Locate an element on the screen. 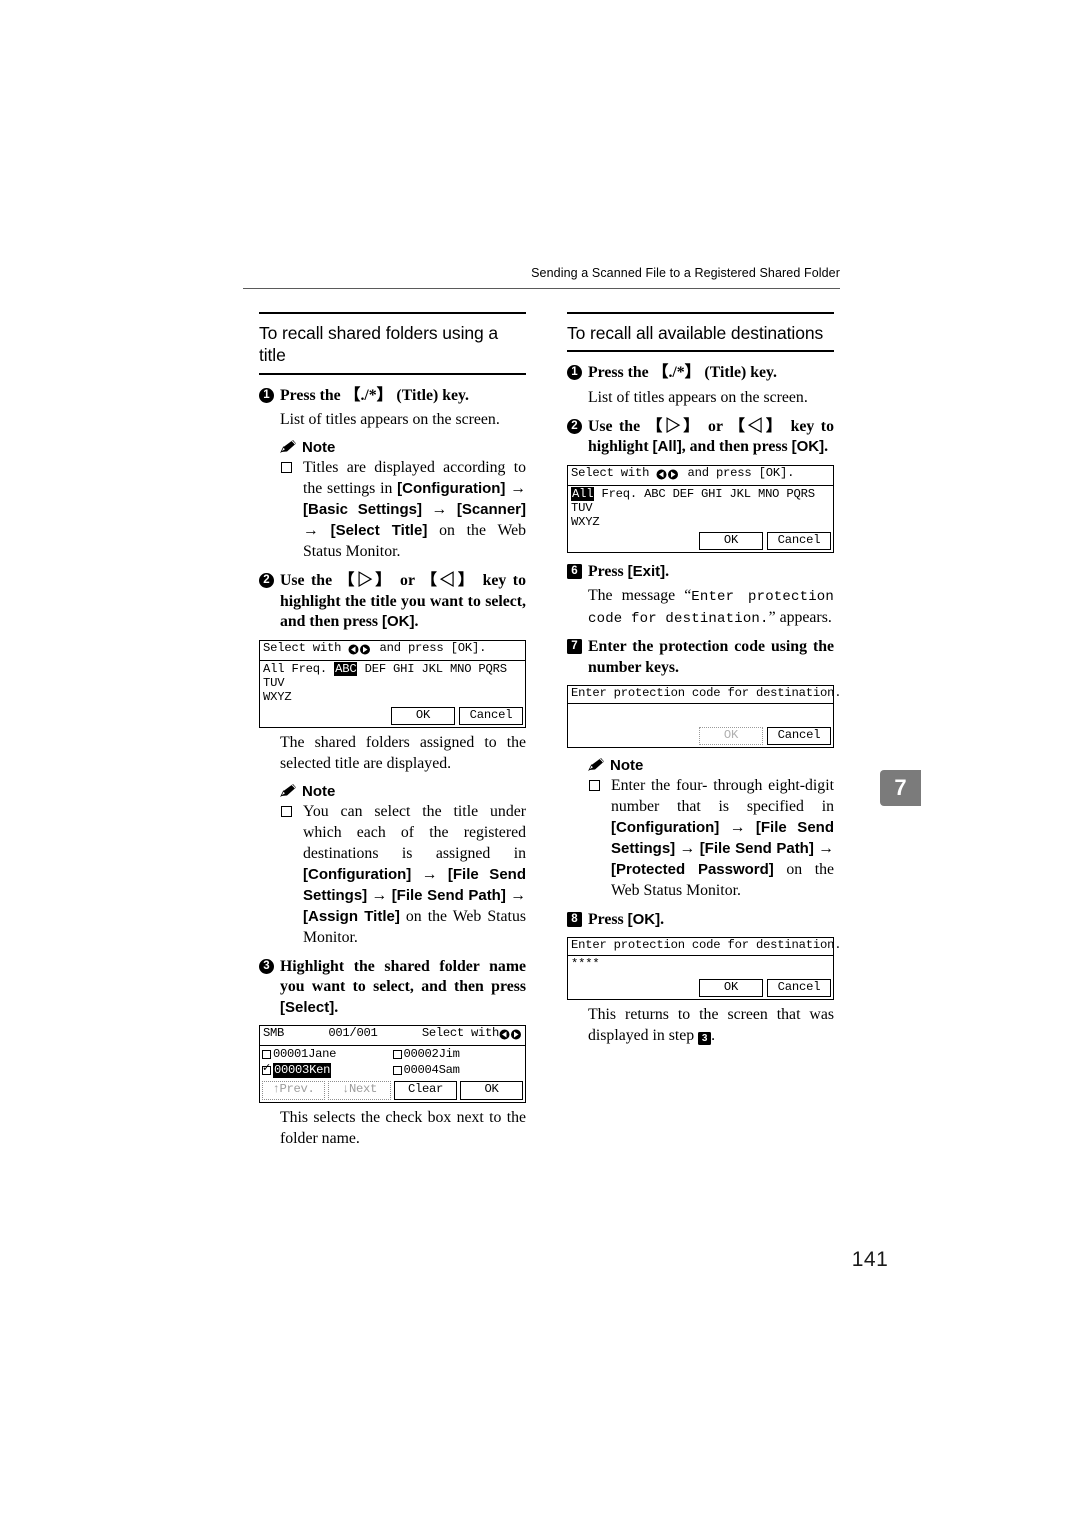  step-number-badge: 7 is located at coordinates (574, 647).